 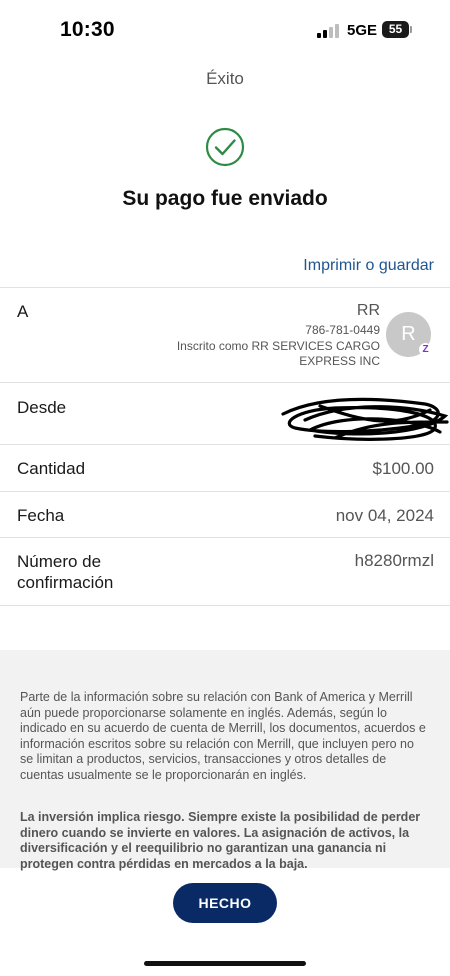 What do you see at coordinates (394, 560) in the screenshot?
I see `confirmation-number: h8280rmzl` at bounding box center [394, 560].